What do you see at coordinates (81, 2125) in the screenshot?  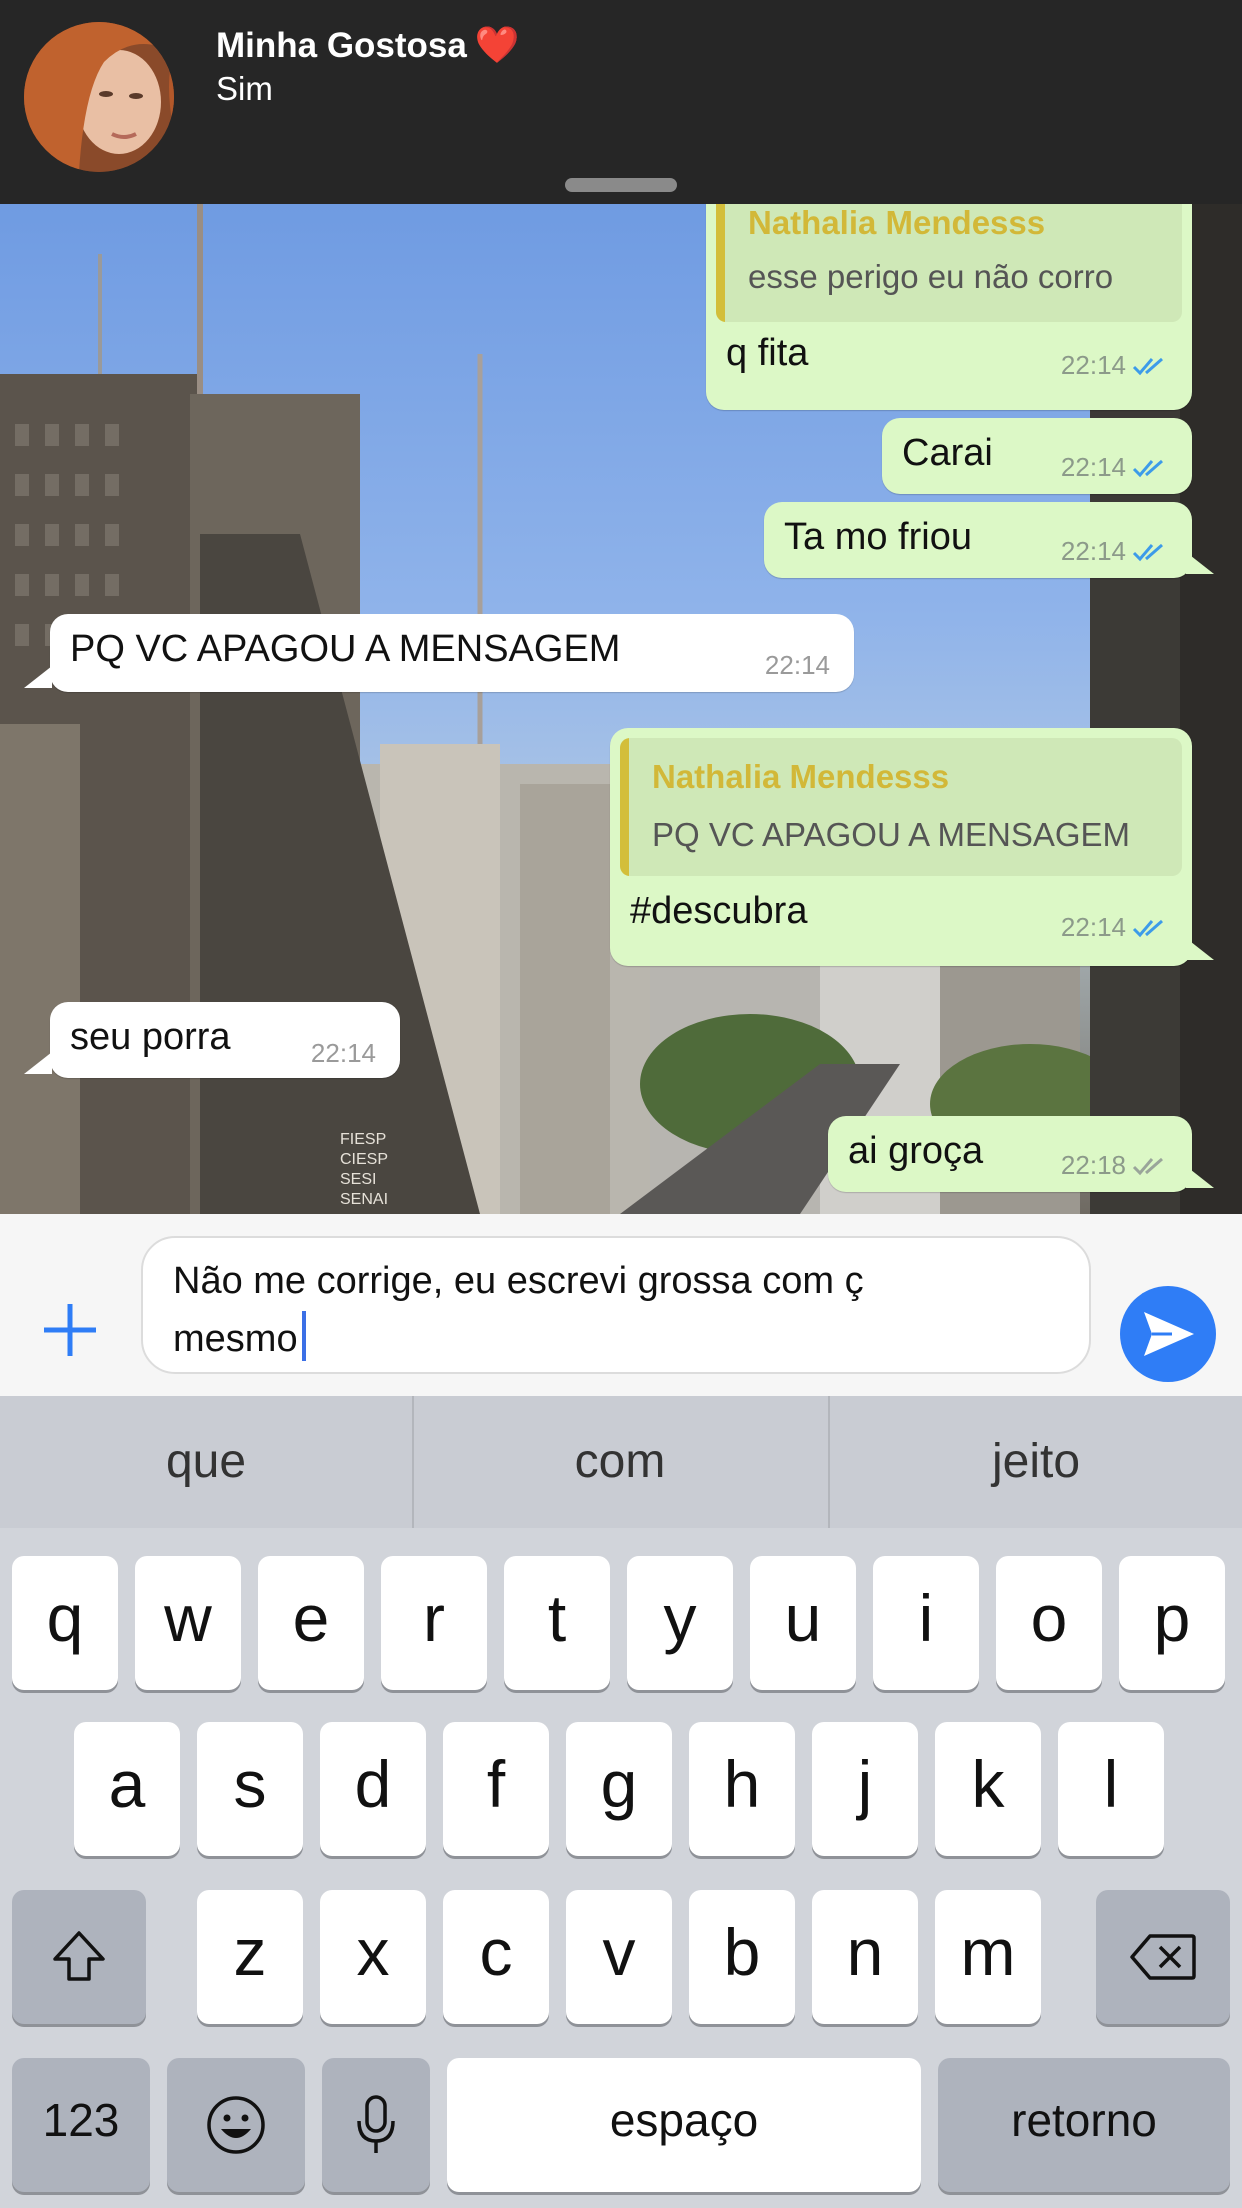 I see `numbers-key: 123` at bounding box center [81, 2125].